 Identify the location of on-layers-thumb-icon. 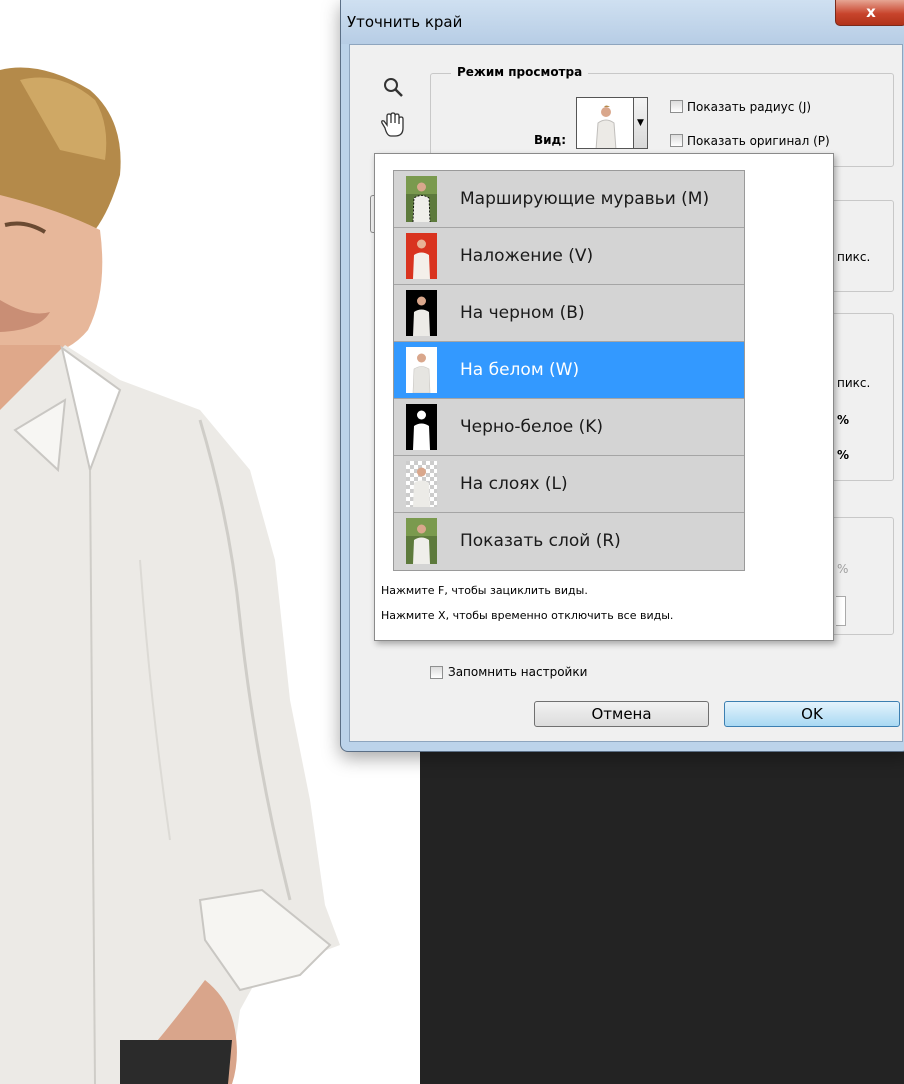
(421, 484).